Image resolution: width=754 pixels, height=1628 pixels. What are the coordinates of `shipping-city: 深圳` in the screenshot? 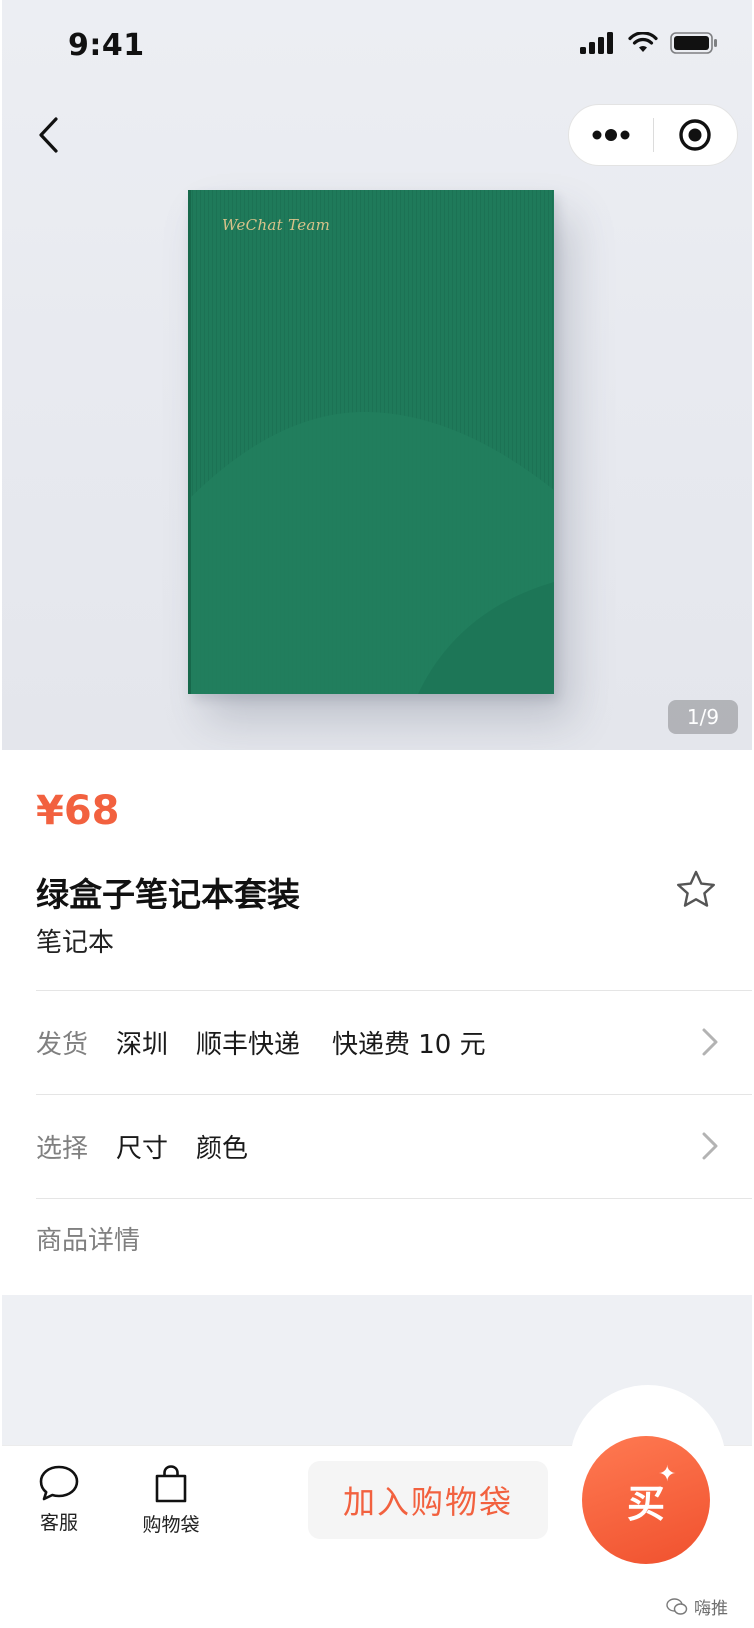 It's located at (142, 1044).